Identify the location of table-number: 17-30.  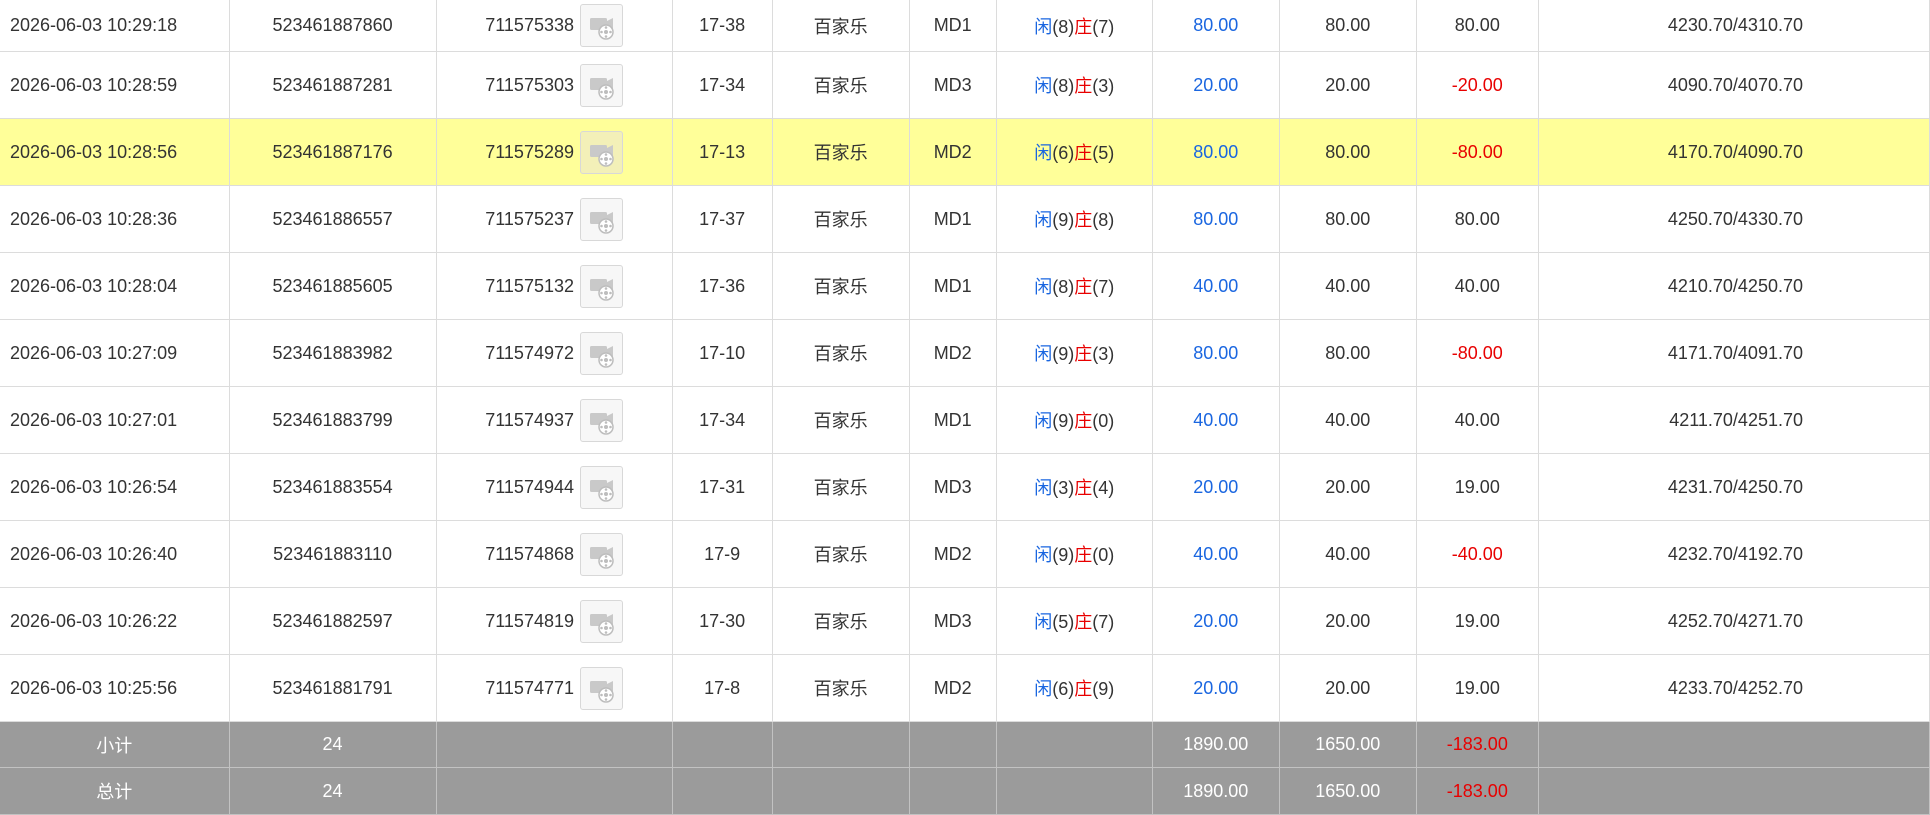
(722, 621).